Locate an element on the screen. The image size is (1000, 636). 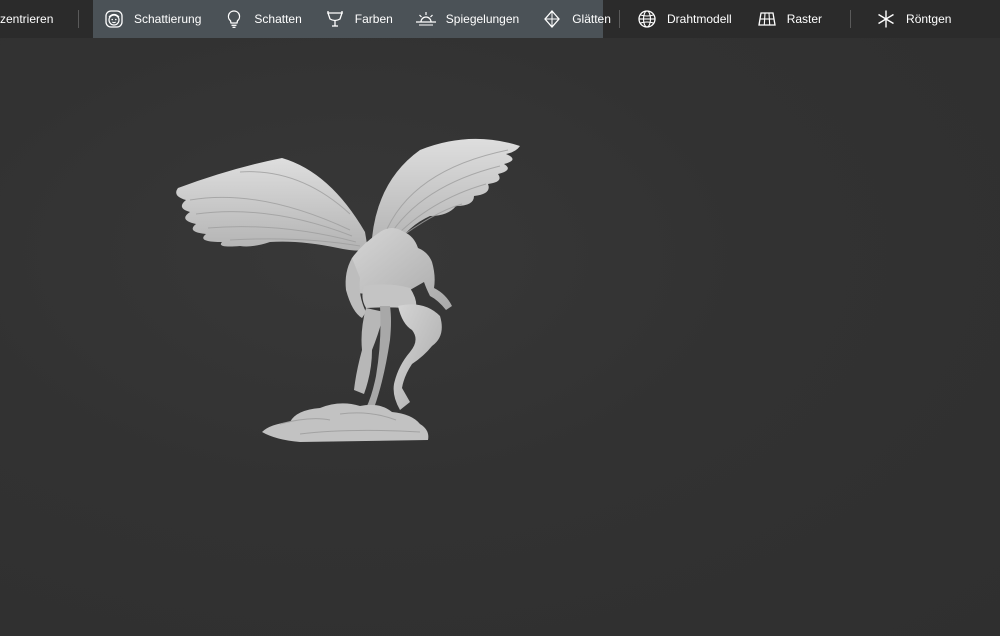
left-wing is located at coordinates (272, 204).